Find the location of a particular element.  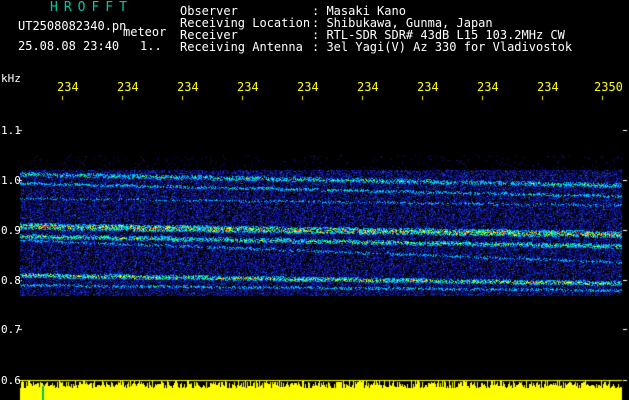

filename-label: UT2508082340.pn is located at coordinates (72, 26).